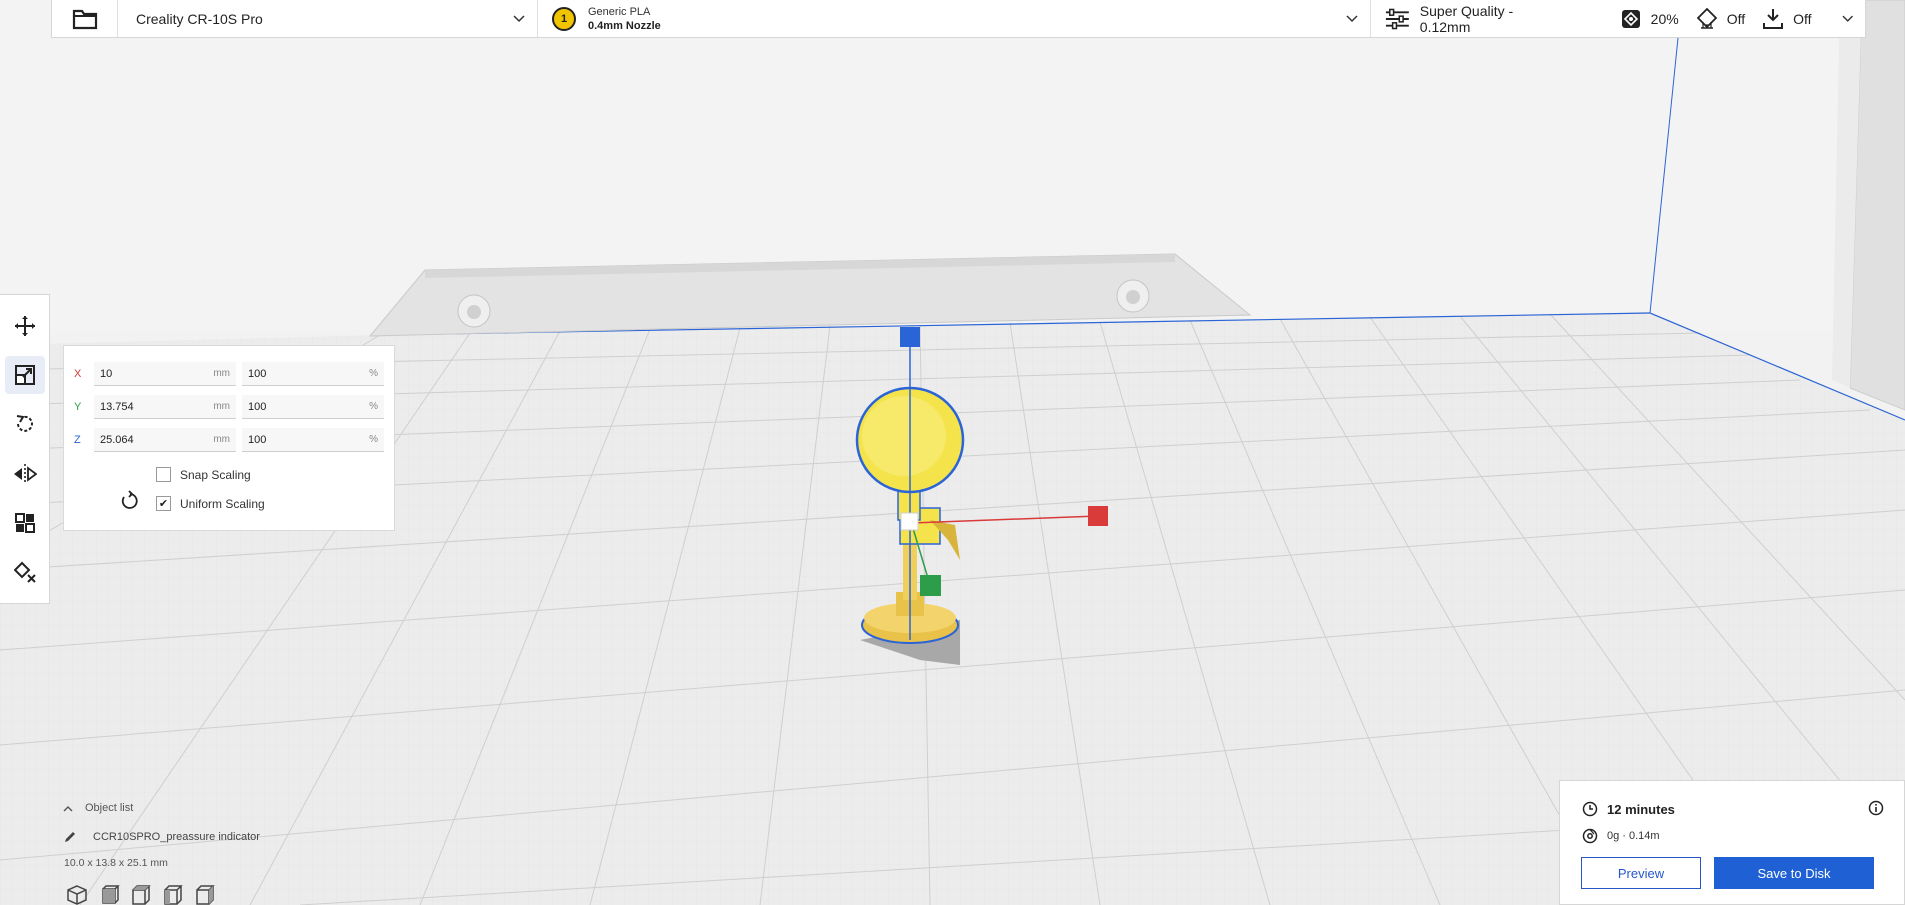 This screenshot has height=905, width=1905. What do you see at coordinates (176, 837) in the screenshot?
I see `object-name: CCR10SPRO_preassure indicator` at bounding box center [176, 837].